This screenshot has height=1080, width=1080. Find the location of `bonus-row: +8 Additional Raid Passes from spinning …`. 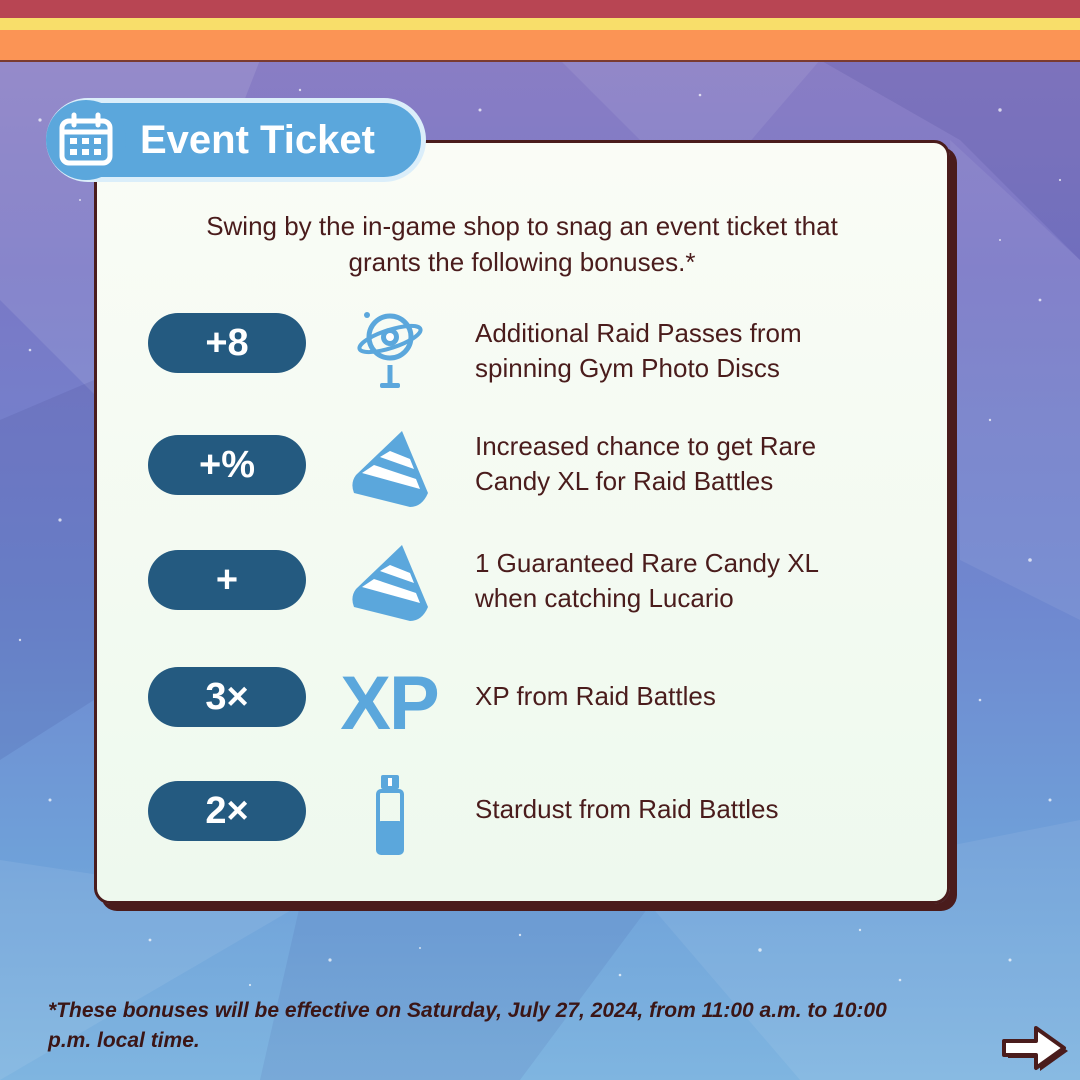

bonus-row: +8 Additional Raid Passes from spinning … is located at coordinates (518, 350).